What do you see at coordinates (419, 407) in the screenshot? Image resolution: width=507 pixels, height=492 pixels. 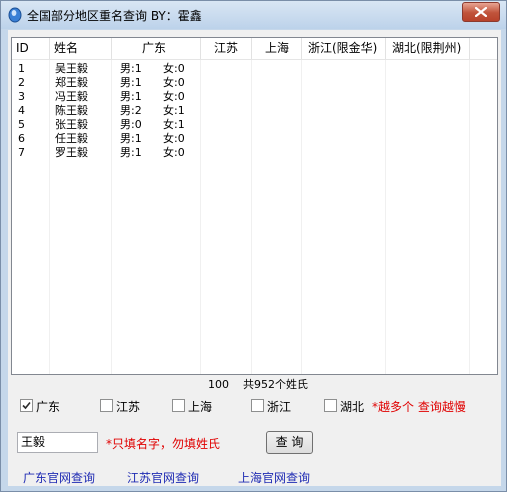 I see `speed-warning: *越多个 查询越慢` at bounding box center [419, 407].